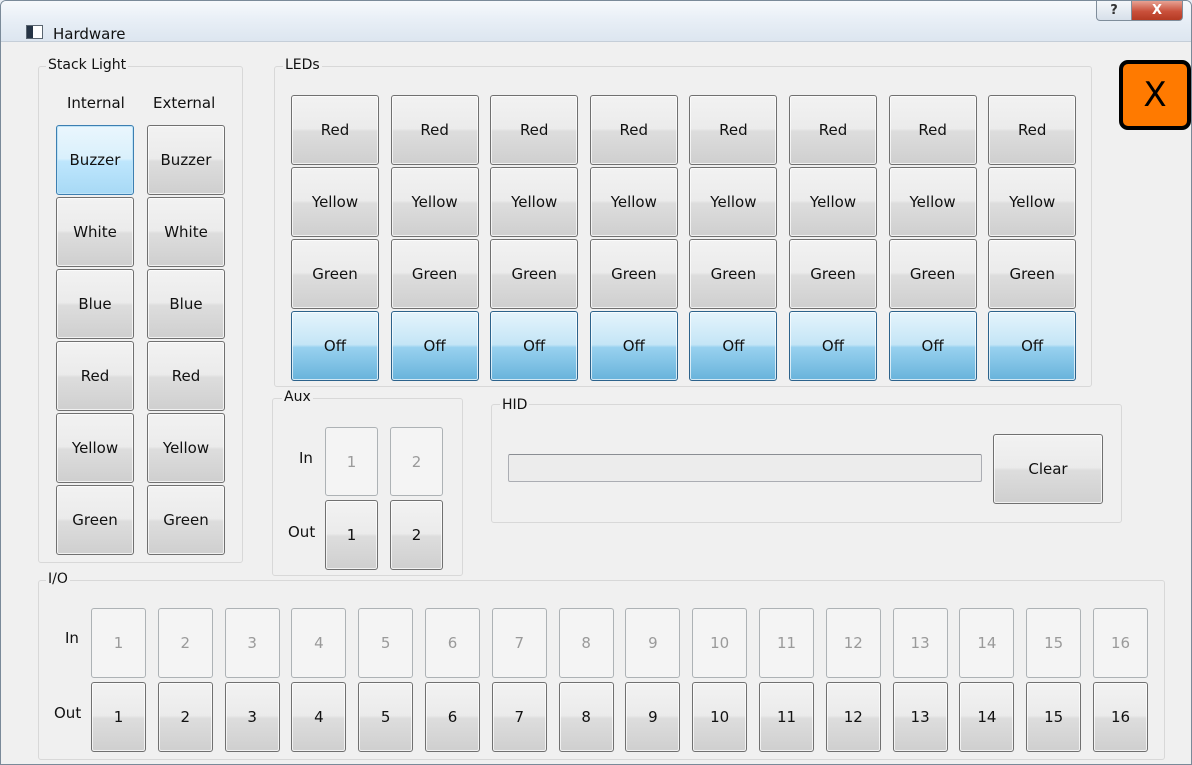 This screenshot has width=1192, height=765. What do you see at coordinates (853, 643) in the screenshot?
I see `io-in-button: 12` at bounding box center [853, 643].